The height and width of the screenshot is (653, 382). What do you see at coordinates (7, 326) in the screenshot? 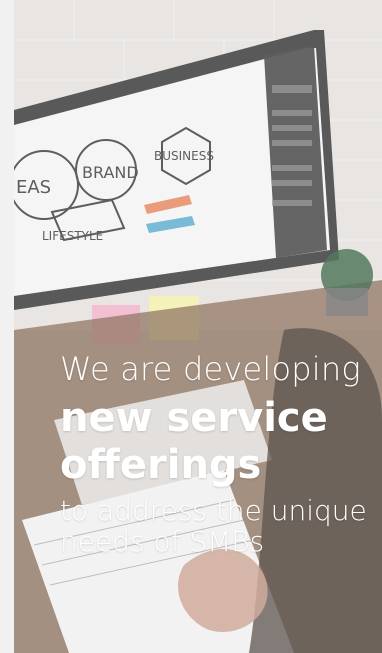
I see `left-strip` at bounding box center [7, 326].